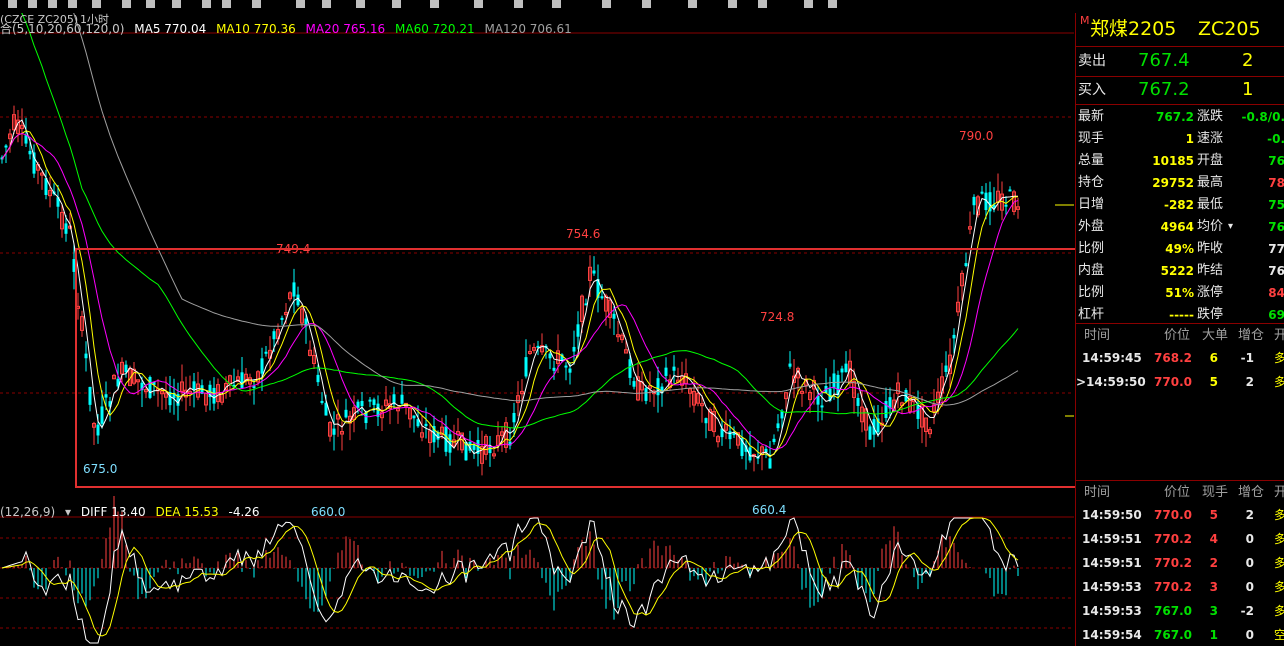 The width and height of the screenshot is (1284, 646). I want to click on bid-row: 买入 767.2 1, so click(1180, 90).